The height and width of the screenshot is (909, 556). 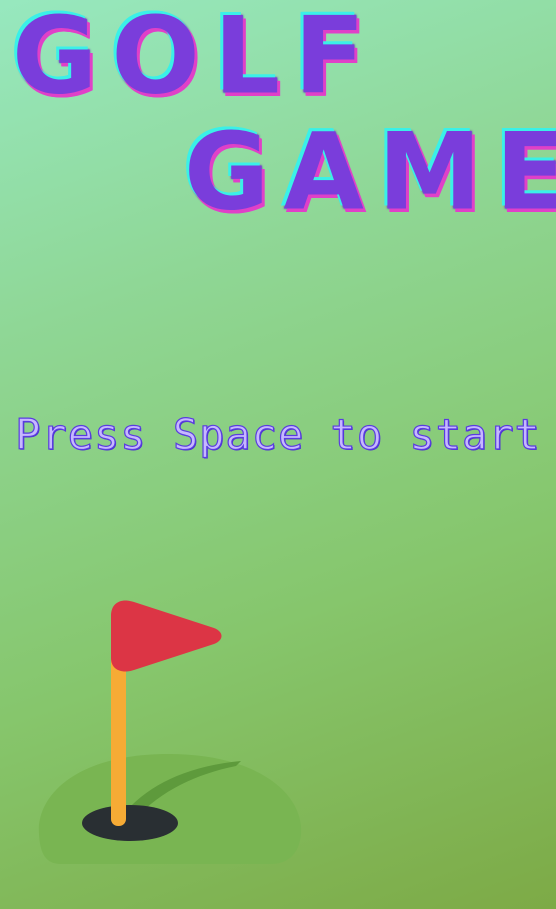 What do you see at coordinates (130, 823) in the screenshot?
I see `golf-hole` at bounding box center [130, 823].